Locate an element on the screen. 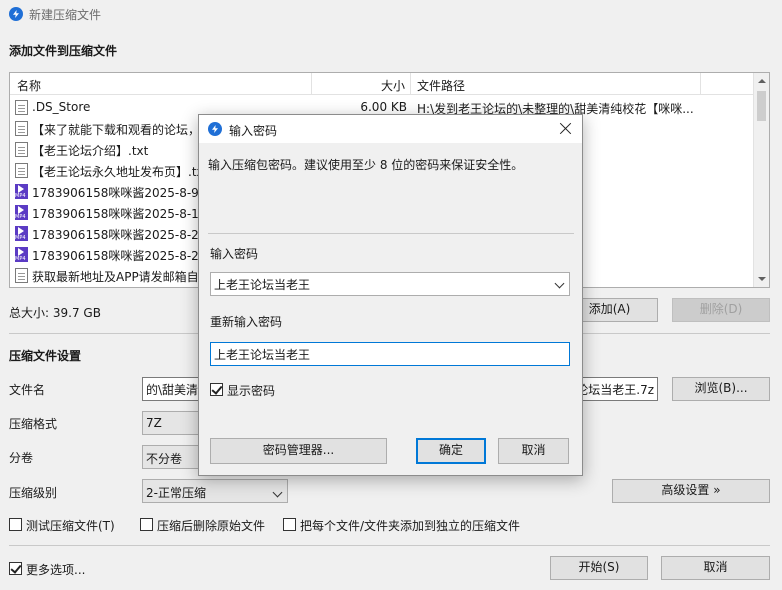 The image size is (782, 590). more-options-checkbox is located at coordinates (15, 568).